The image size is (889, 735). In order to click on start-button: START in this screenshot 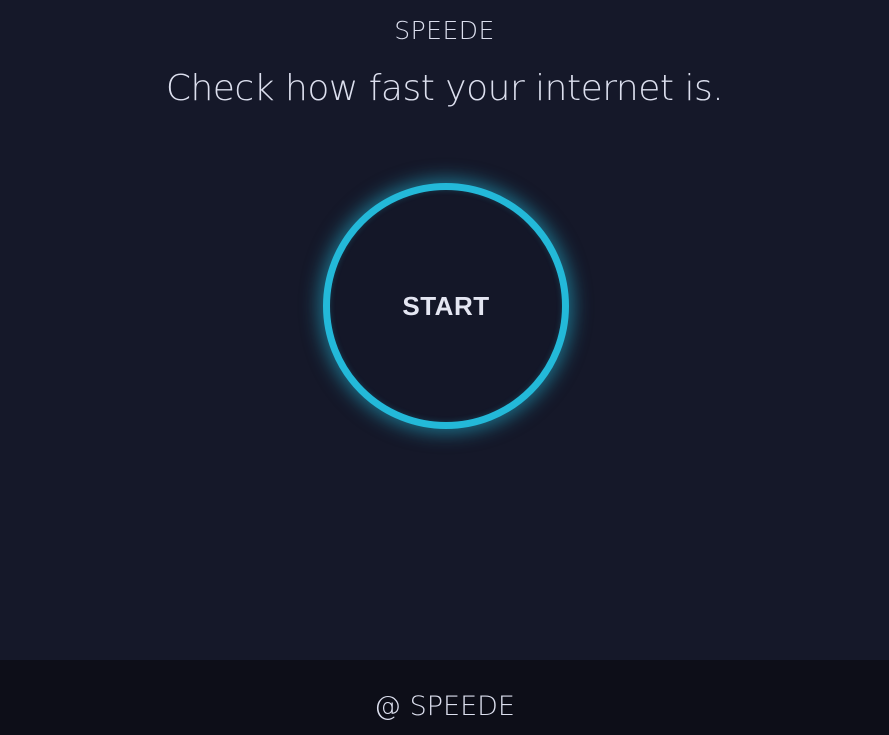, I will do `click(446, 306)`.